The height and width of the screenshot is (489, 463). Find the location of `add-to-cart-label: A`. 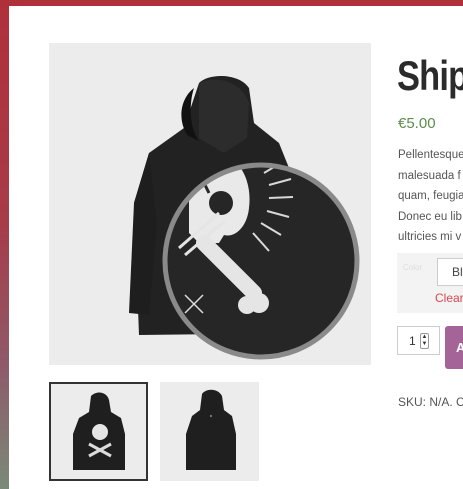

add-to-cart-label: A is located at coordinates (459, 347).